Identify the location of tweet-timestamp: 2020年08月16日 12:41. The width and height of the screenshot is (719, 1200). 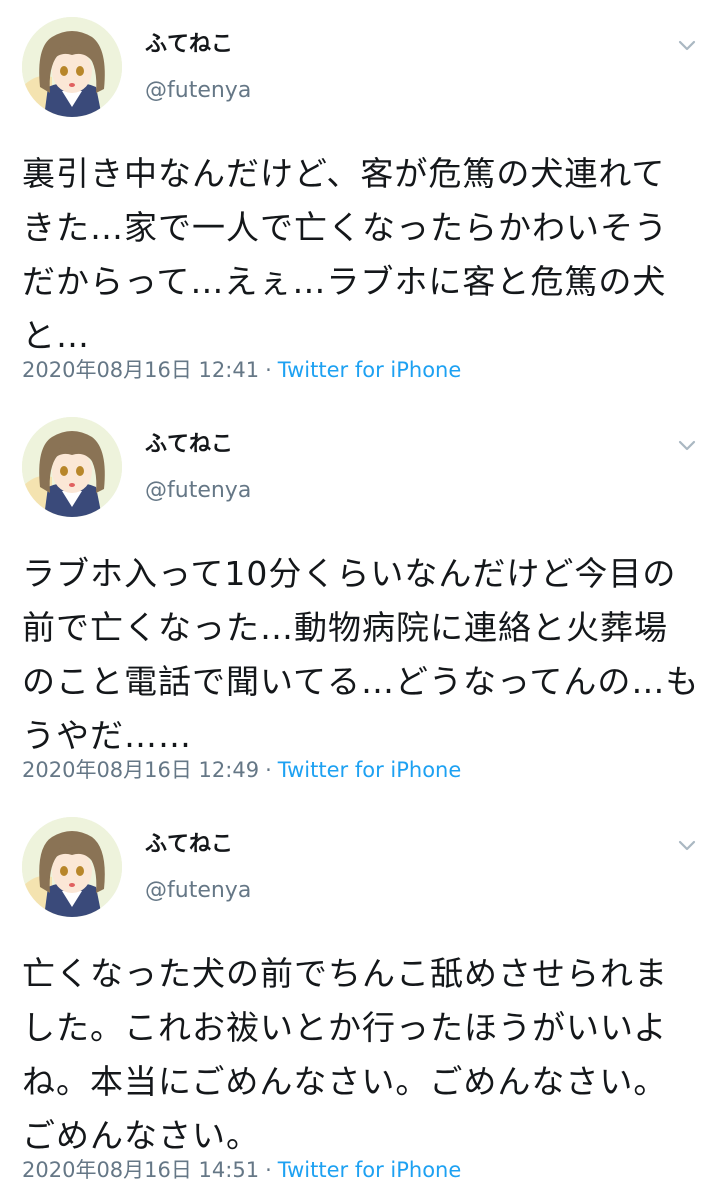
(140, 370).